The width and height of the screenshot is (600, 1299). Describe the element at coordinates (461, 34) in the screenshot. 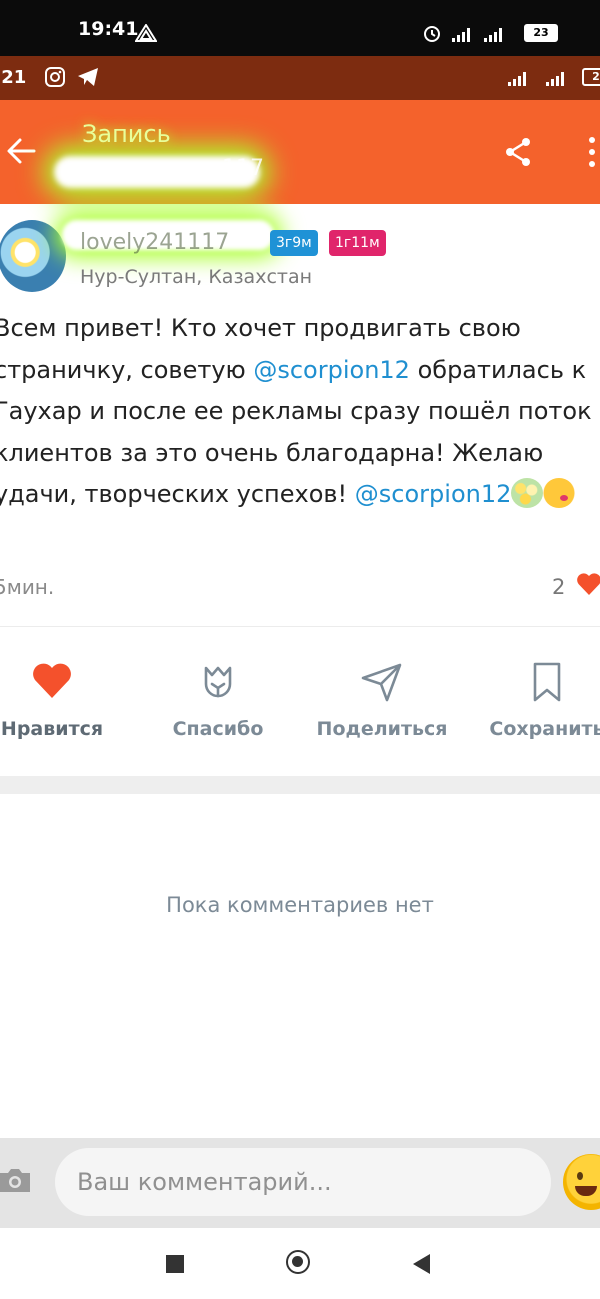

I see `signal-icon` at that location.